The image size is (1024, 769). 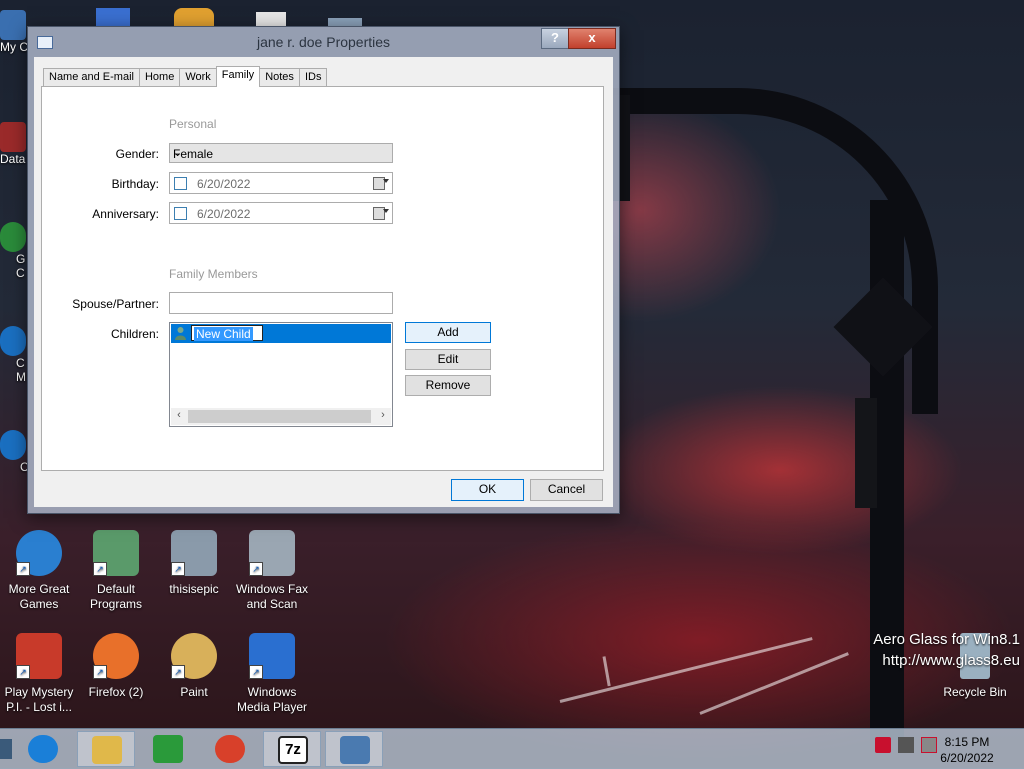 I want to click on start-button-edge, so click(x=6, y=749).